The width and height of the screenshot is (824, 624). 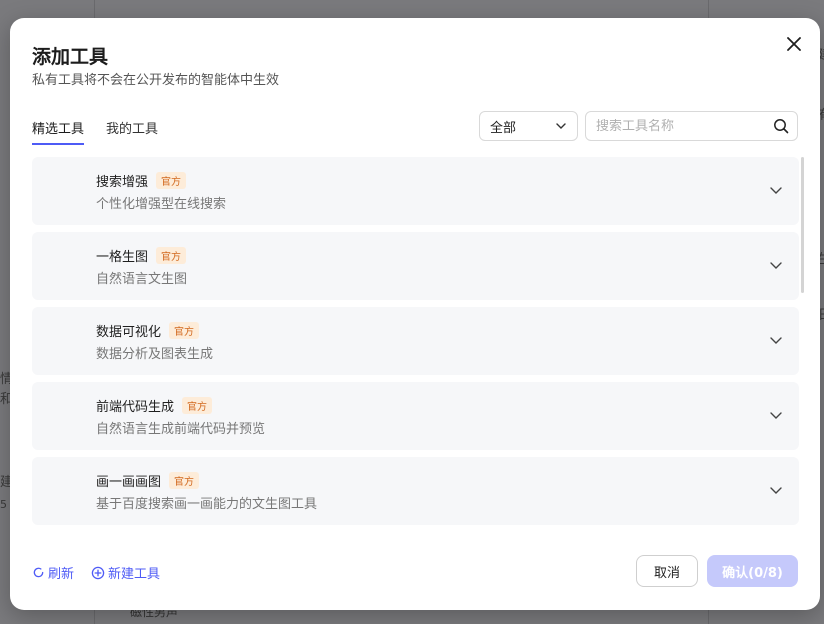 I want to click on tool-card-yige-image: 一格生图 官方 自然语言文生图, so click(x=415, y=266).